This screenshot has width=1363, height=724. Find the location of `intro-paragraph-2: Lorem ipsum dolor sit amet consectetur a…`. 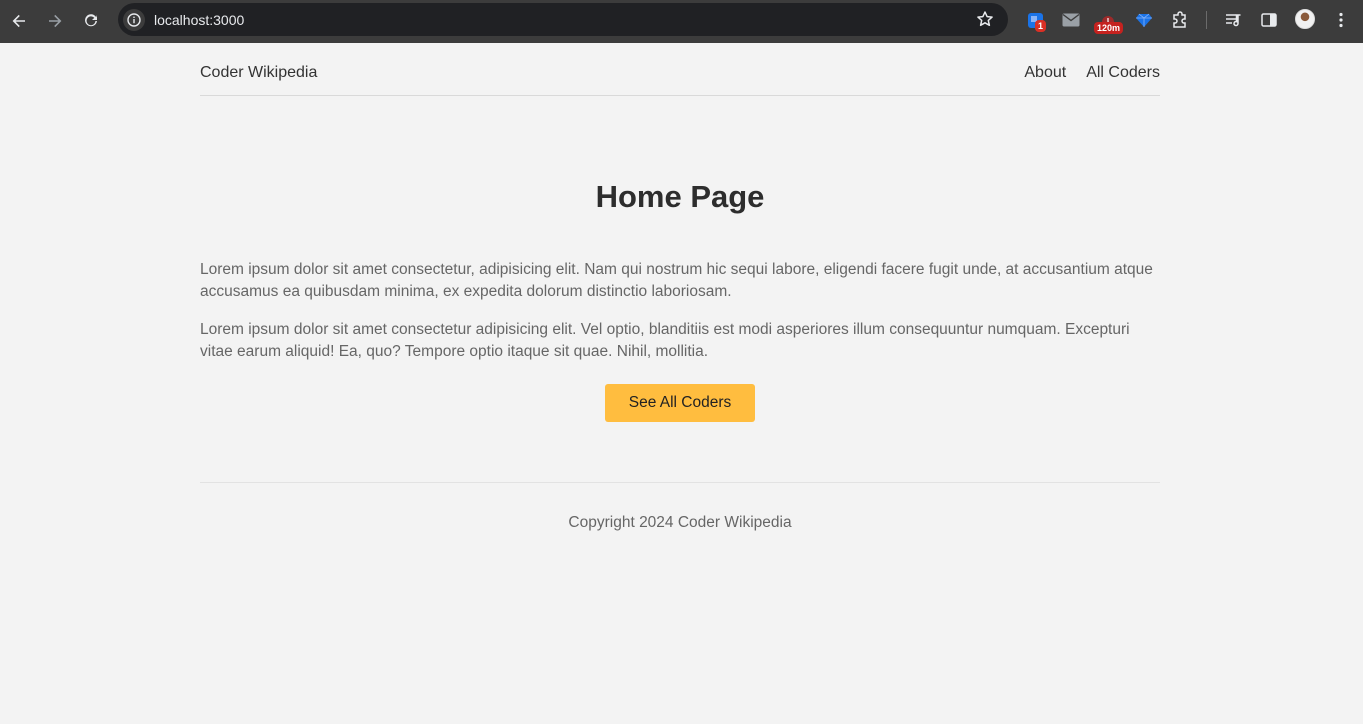

intro-paragraph-2: Lorem ipsum dolor sit amet consectetur a… is located at coordinates (665, 340).